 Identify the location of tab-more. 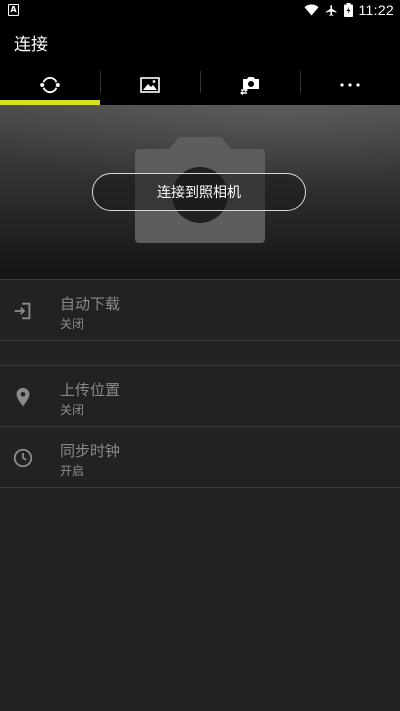
(350, 85).